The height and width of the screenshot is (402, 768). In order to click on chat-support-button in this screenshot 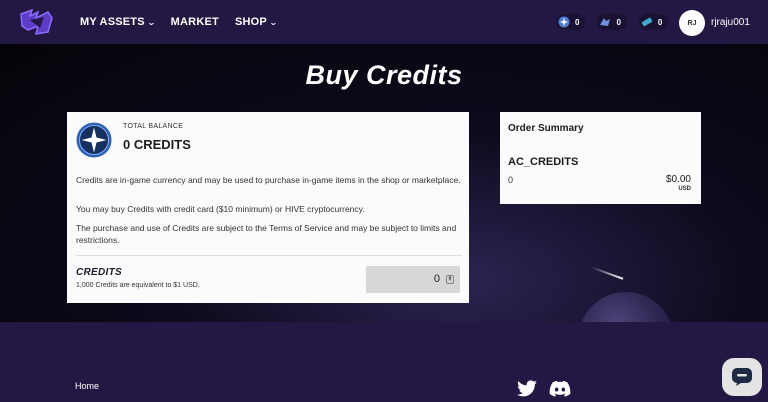, I will do `click(742, 377)`.